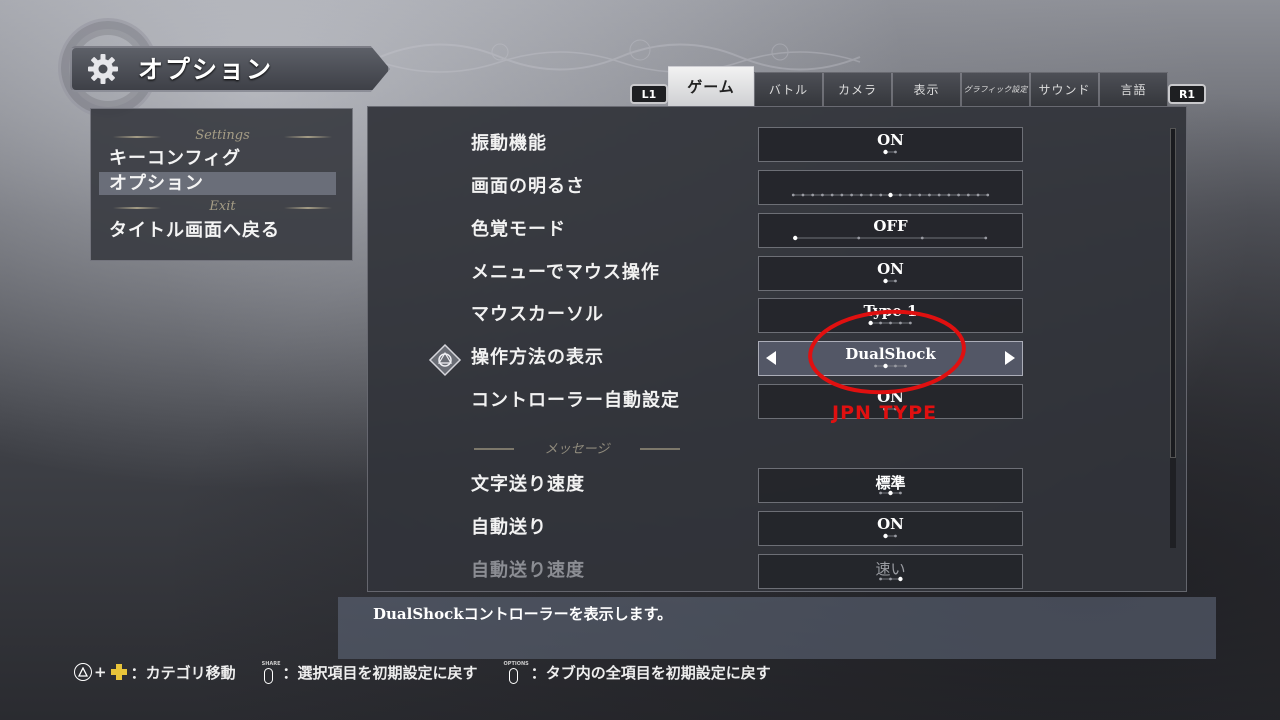 The image size is (1280, 720). What do you see at coordinates (100, 672) in the screenshot?
I see `plus-sign: +` at bounding box center [100, 672].